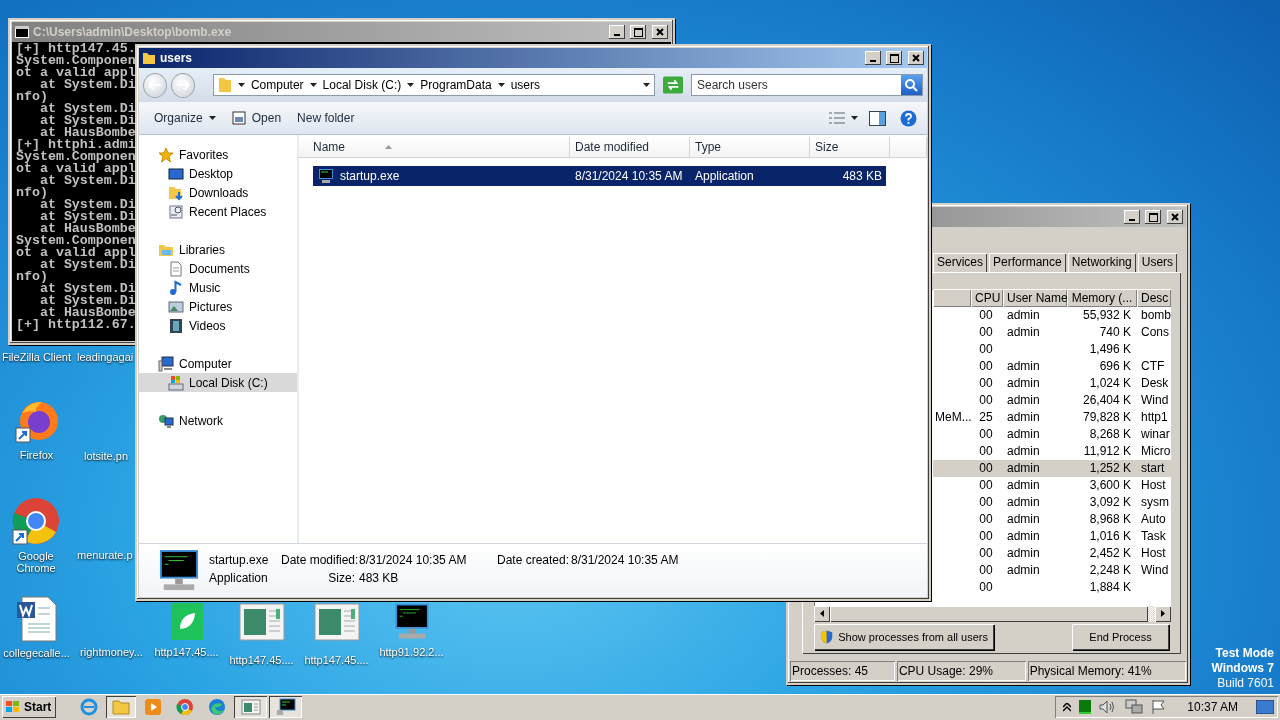 This screenshot has height=720, width=1280. Describe the element at coordinates (326, 118) in the screenshot. I see `toolbar-button: New folder` at that location.